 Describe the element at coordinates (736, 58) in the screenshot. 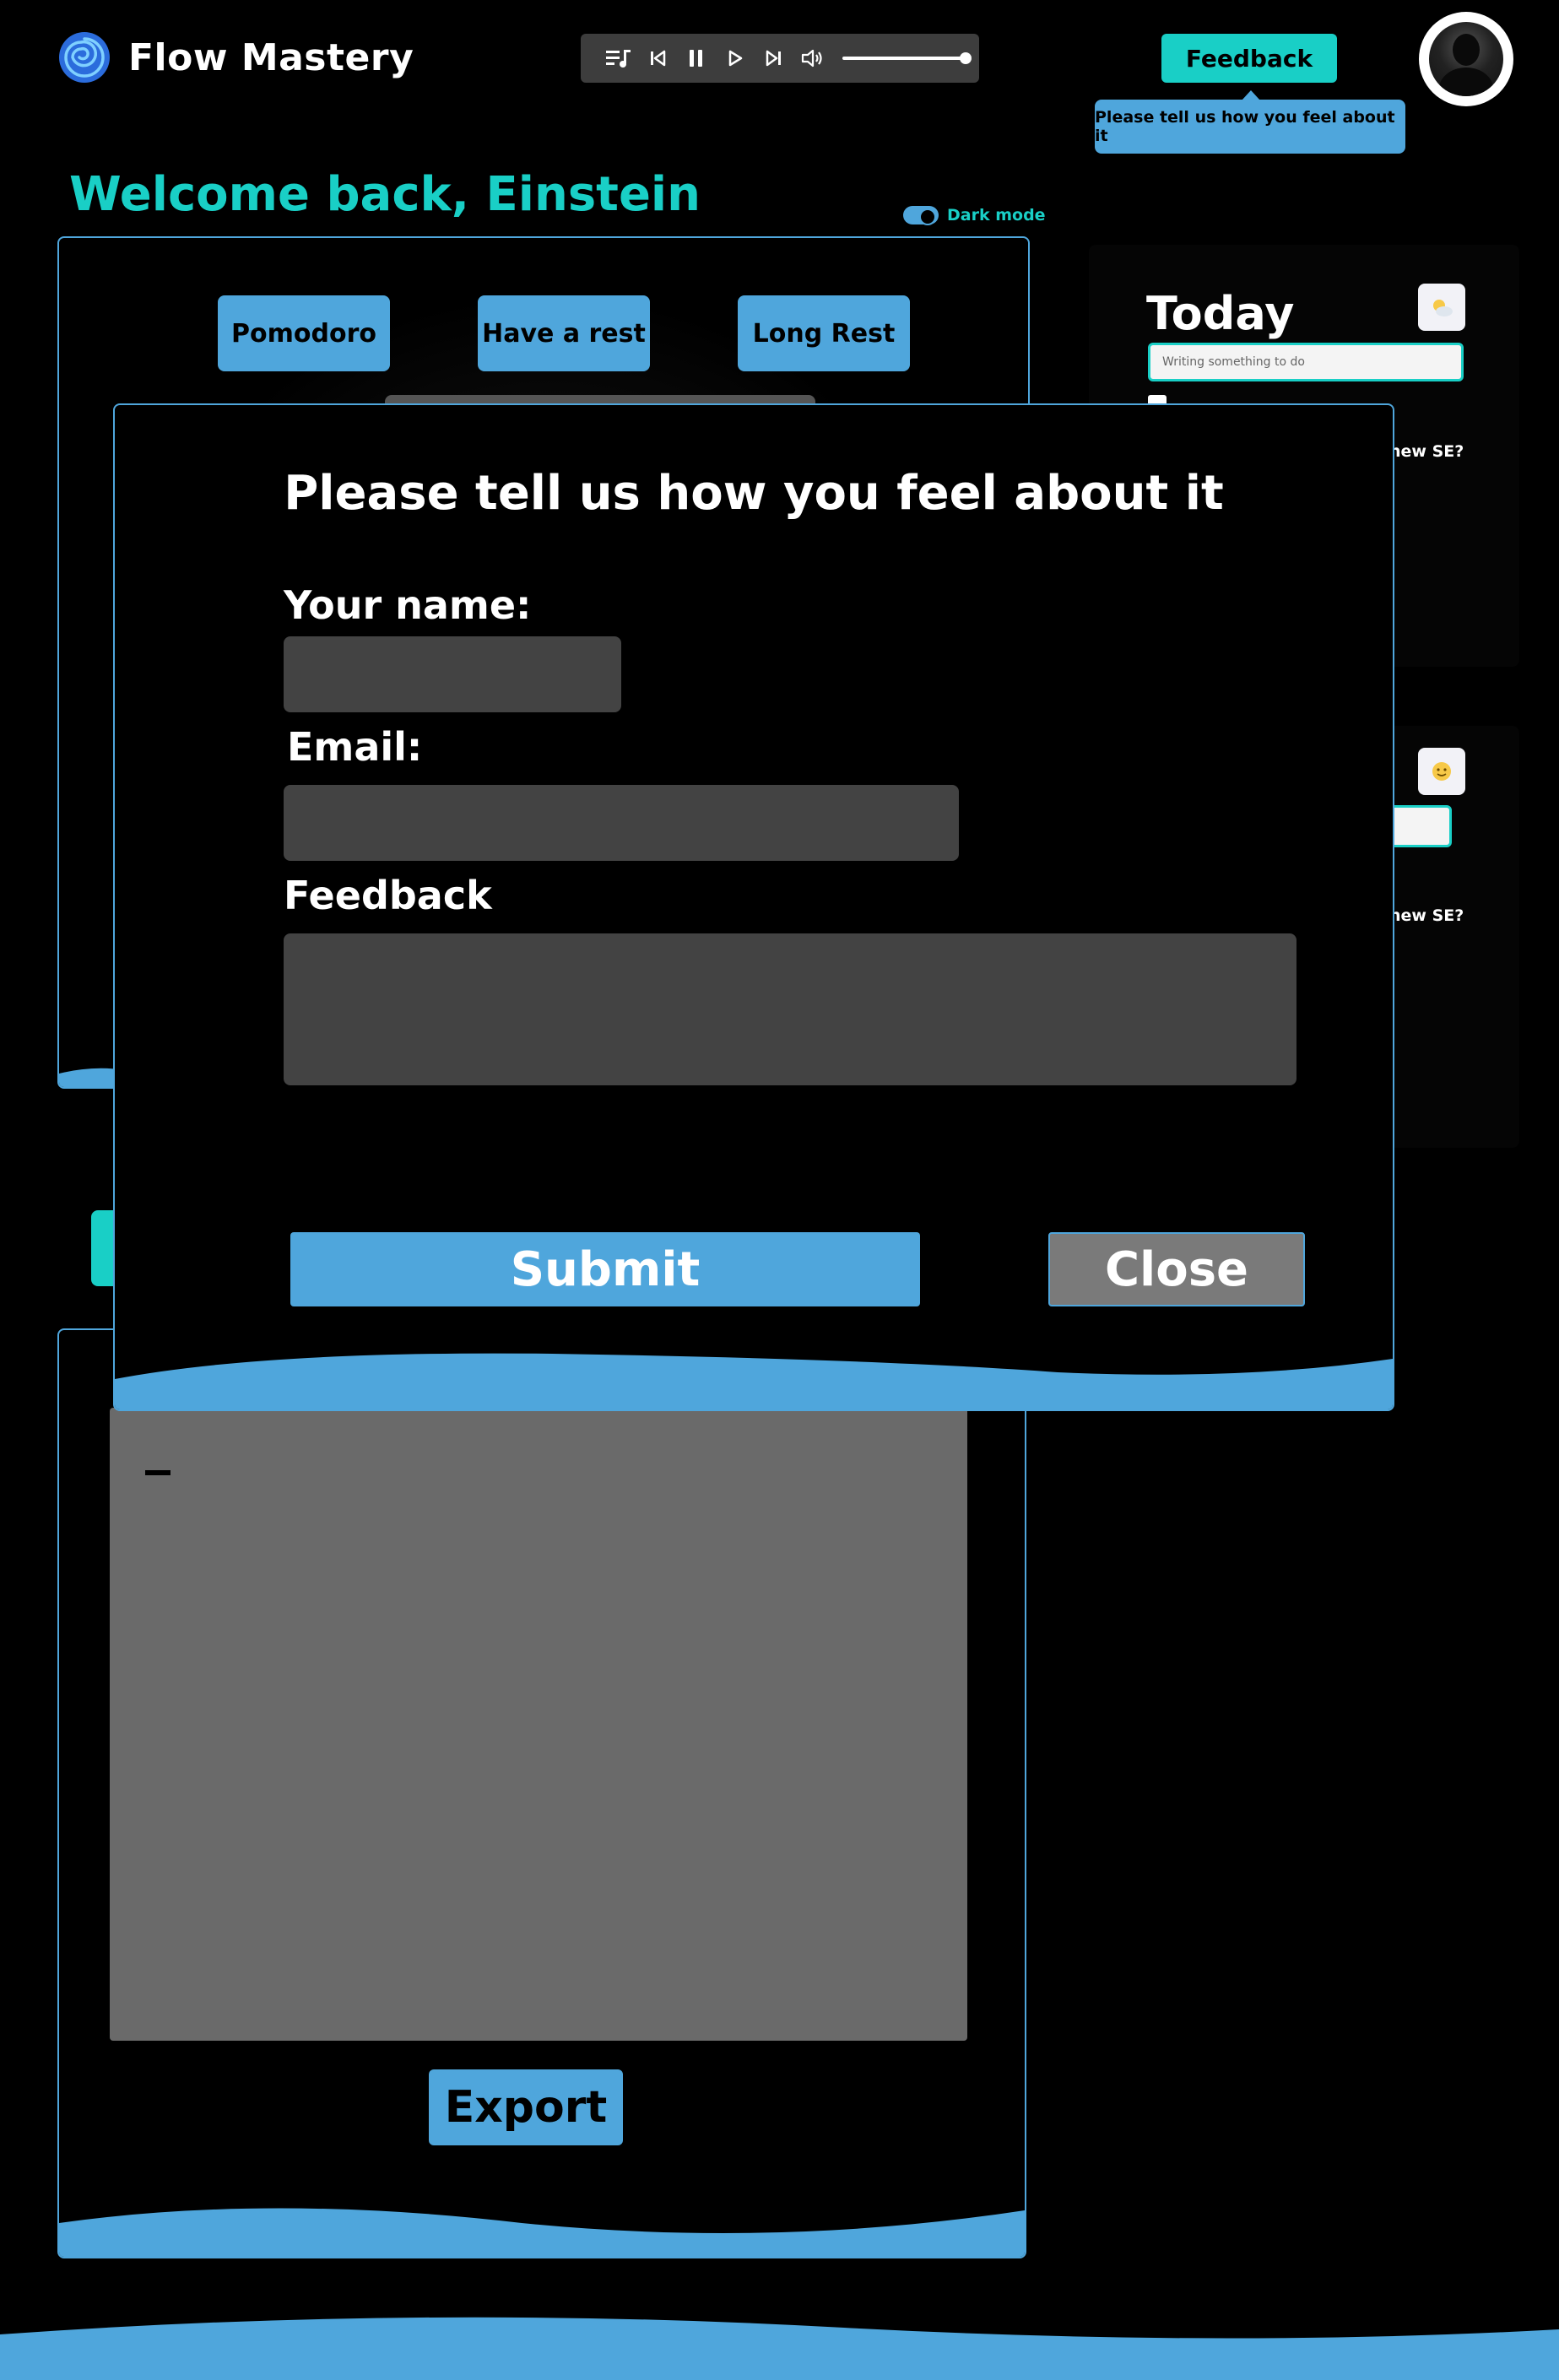

I see `play-icon` at that location.